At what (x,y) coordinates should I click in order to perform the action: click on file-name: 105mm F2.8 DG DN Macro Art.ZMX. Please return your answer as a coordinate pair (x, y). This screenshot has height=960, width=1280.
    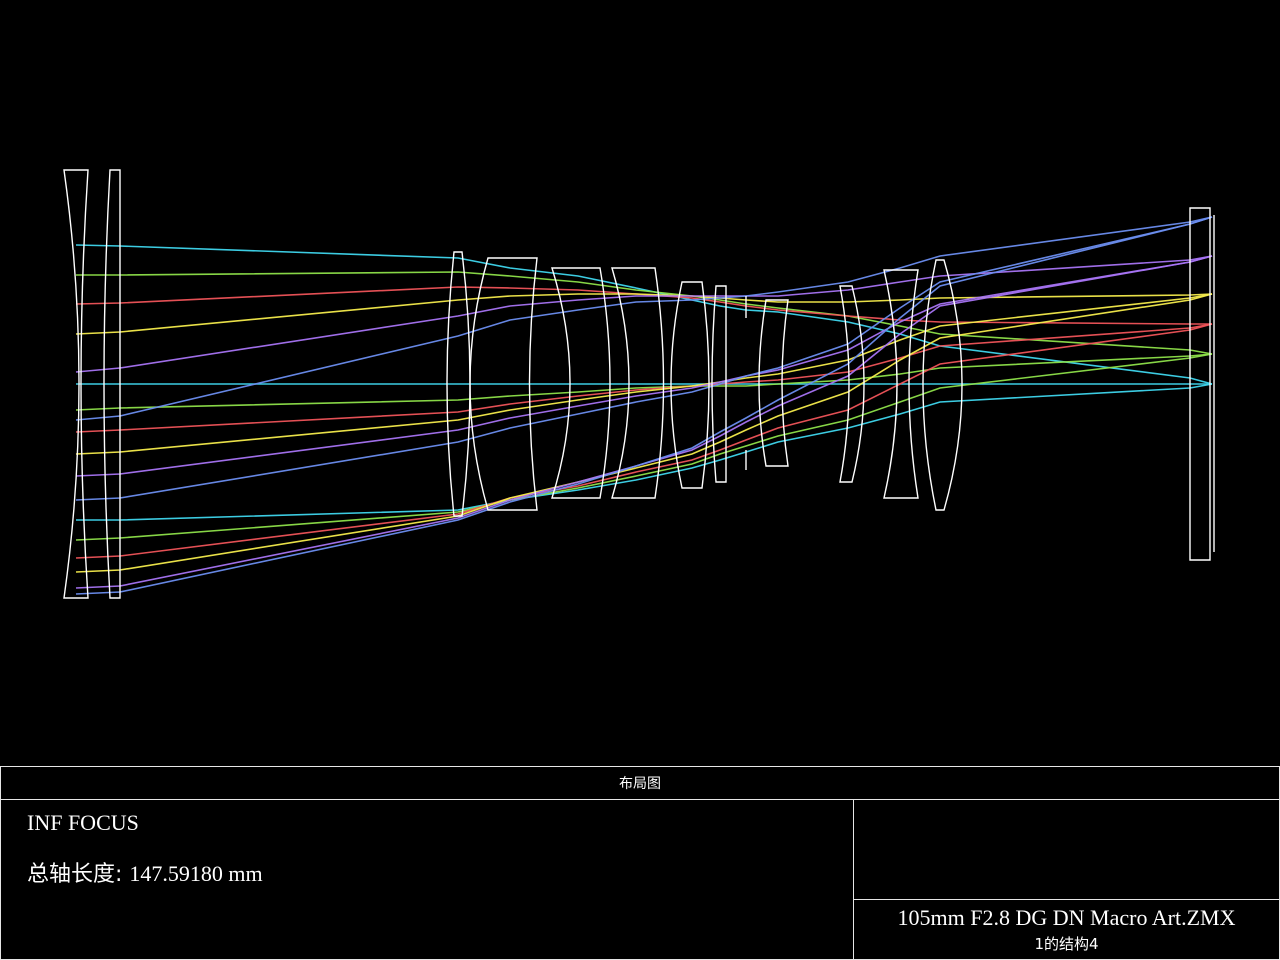
    Looking at the image, I should click on (1066, 917).